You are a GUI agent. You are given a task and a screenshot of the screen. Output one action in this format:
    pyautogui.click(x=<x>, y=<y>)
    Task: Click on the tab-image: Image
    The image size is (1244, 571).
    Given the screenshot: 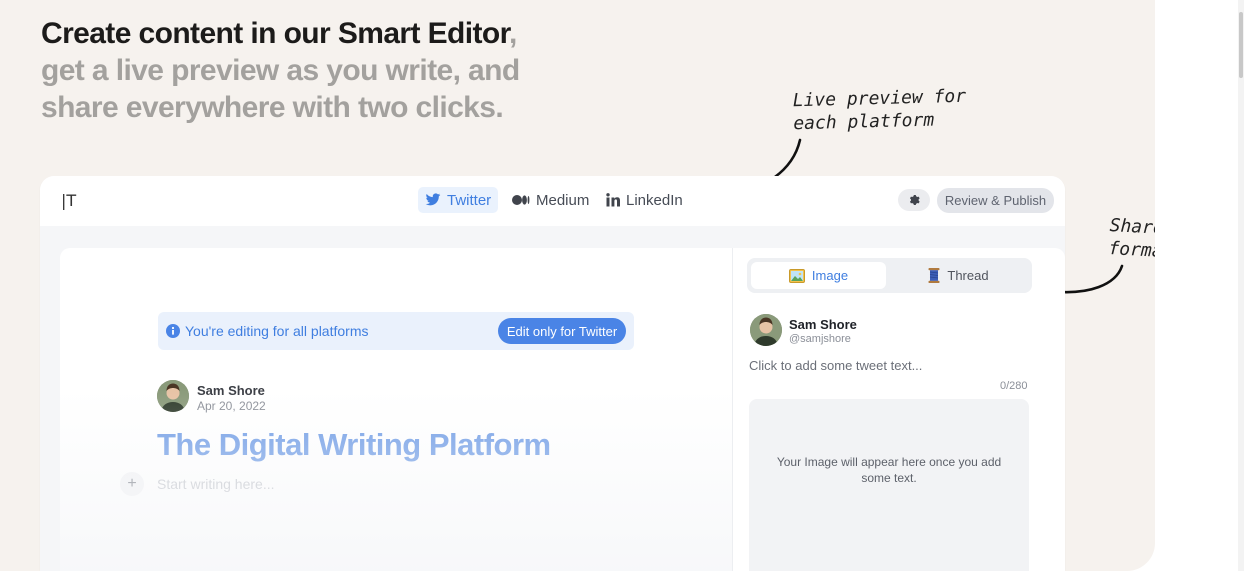 What is the action you would take?
    pyautogui.click(x=818, y=275)
    